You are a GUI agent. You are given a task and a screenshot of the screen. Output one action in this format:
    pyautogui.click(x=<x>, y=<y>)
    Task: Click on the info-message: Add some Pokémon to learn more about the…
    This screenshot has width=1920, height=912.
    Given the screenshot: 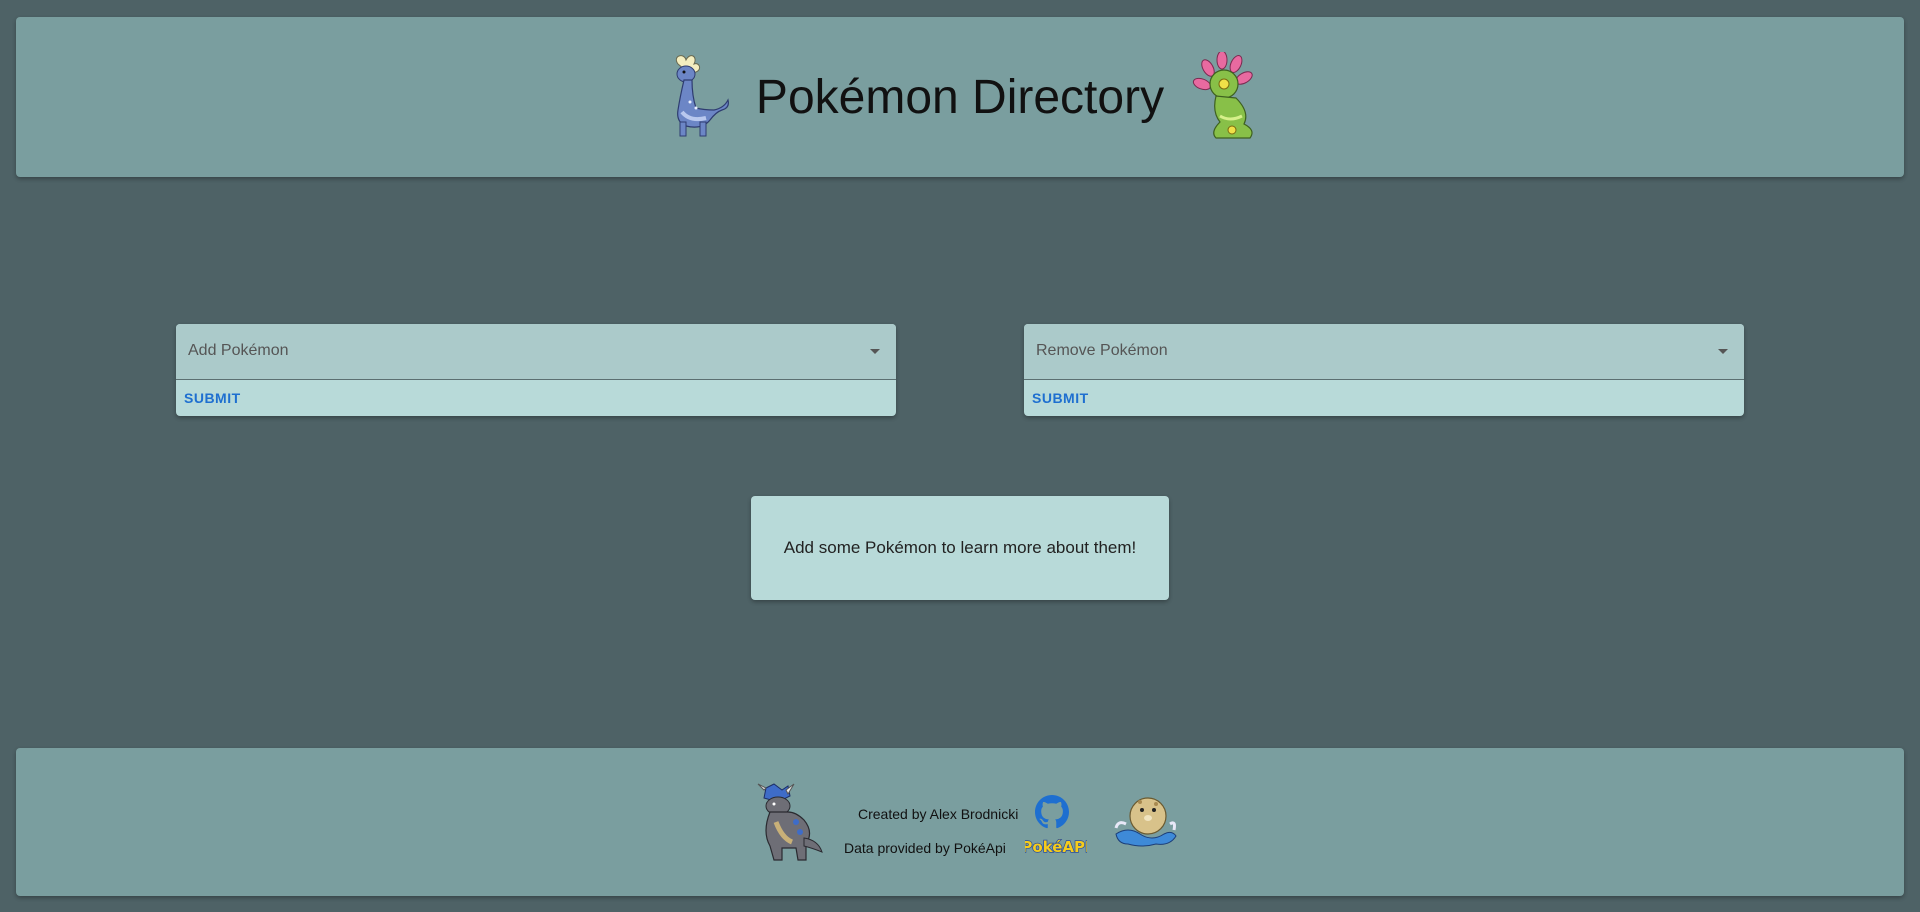 What is the action you would take?
    pyautogui.click(x=960, y=547)
    